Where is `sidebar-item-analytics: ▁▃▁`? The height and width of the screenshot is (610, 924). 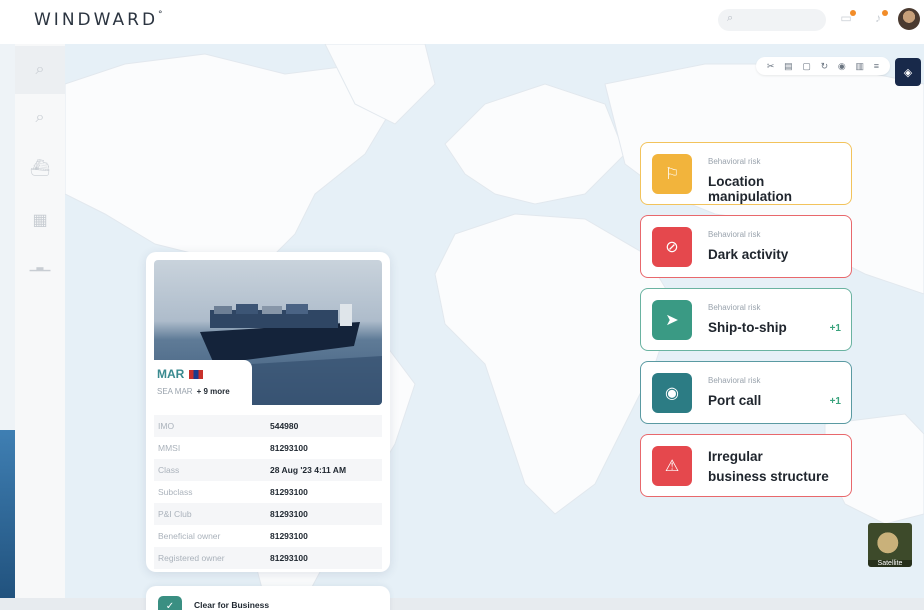
sidebar-item-analytics: ▁▃▁ is located at coordinates (40, 266).